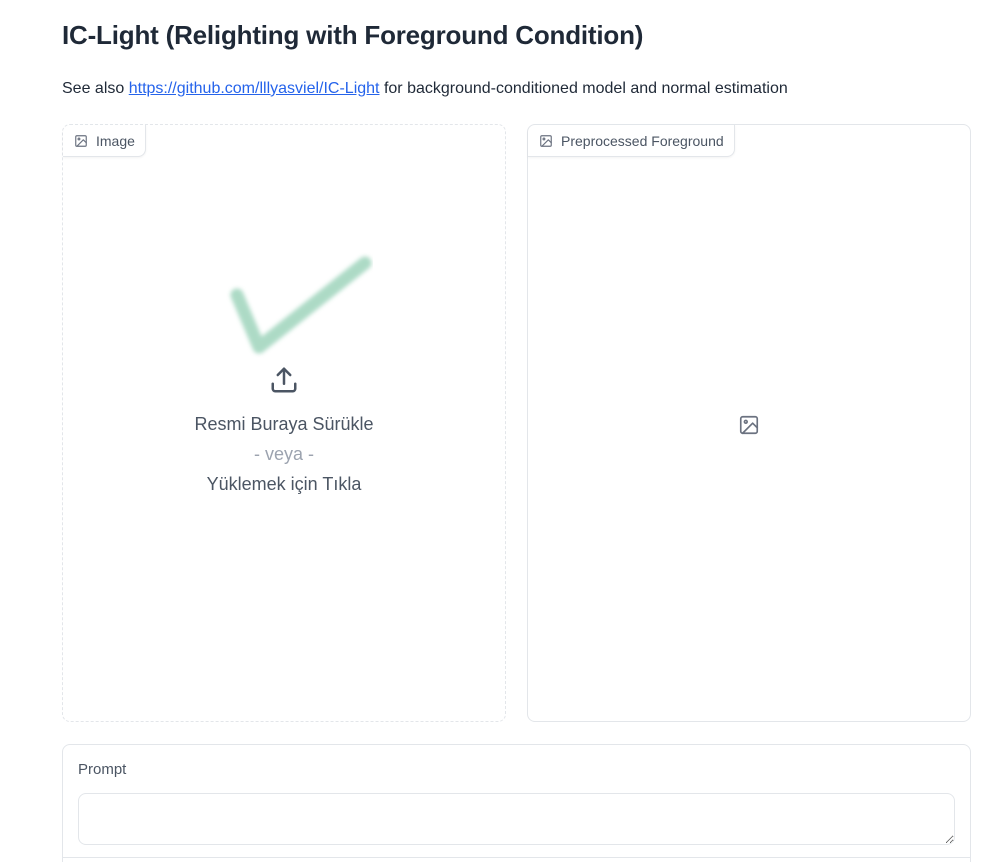  What do you see at coordinates (284, 380) in the screenshot?
I see `upload-icon` at bounding box center [284, 380].